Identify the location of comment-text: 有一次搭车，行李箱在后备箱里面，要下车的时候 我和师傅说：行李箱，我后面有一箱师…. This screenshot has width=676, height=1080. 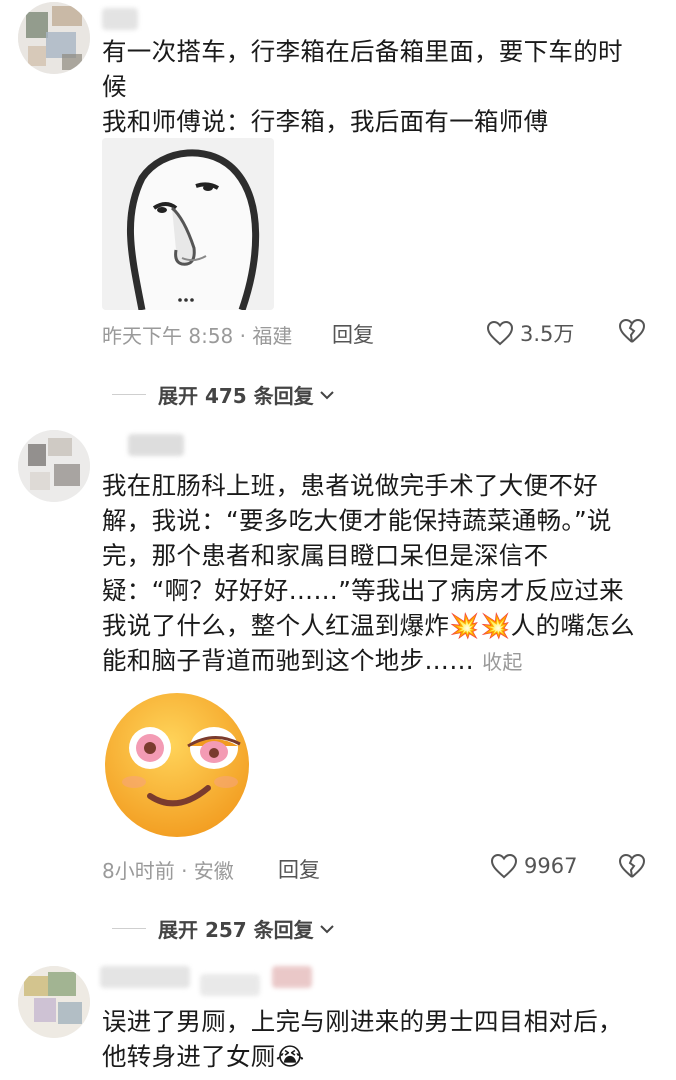
(362, 86).